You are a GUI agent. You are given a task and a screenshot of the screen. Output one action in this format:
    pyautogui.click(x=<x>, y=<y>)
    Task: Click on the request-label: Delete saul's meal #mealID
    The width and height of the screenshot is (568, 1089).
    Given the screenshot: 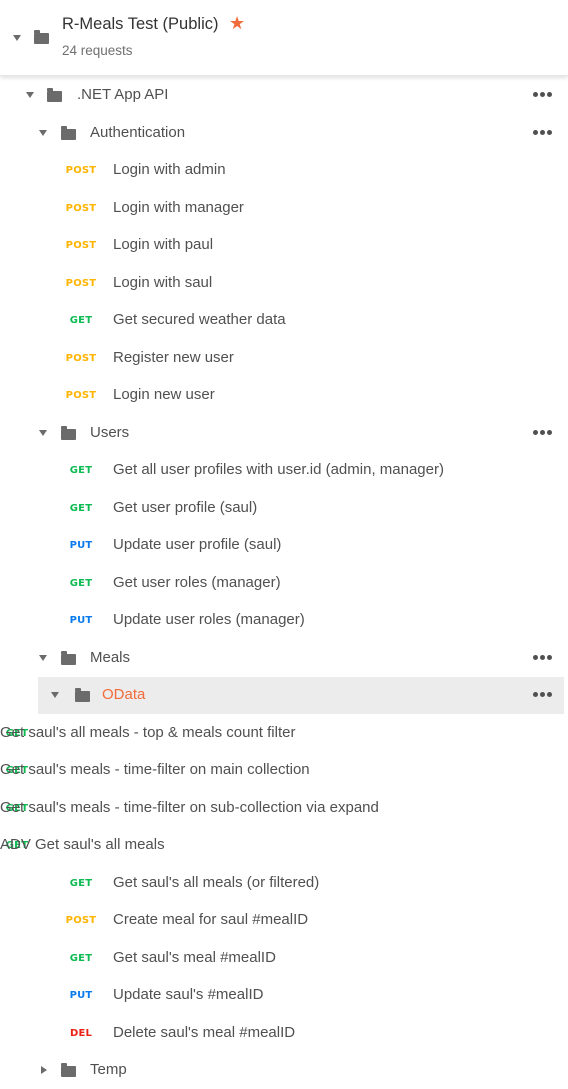 What is the action you would take?
    pyautogui.click(x=204, y=1032)
    